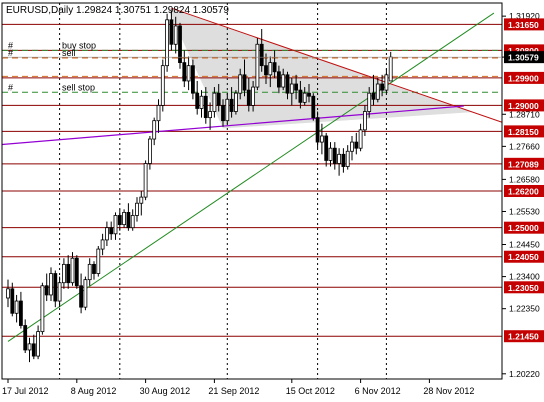 The height and width of the screenshot is (402, 544). I want to click on level-label: 1.24050, so click(523, 257).